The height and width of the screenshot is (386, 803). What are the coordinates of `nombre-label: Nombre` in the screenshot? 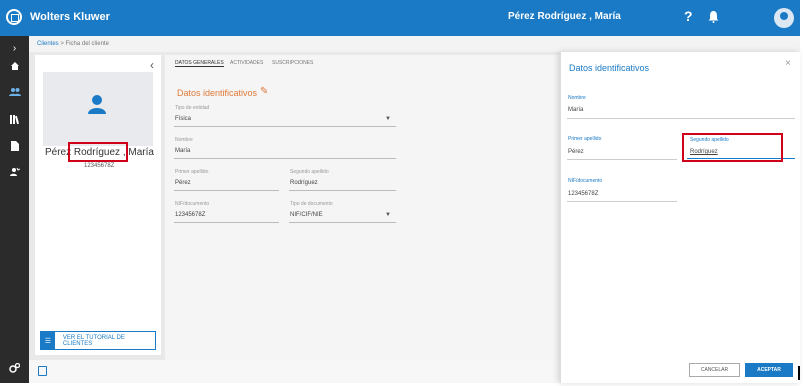 It's located at (184, 140).